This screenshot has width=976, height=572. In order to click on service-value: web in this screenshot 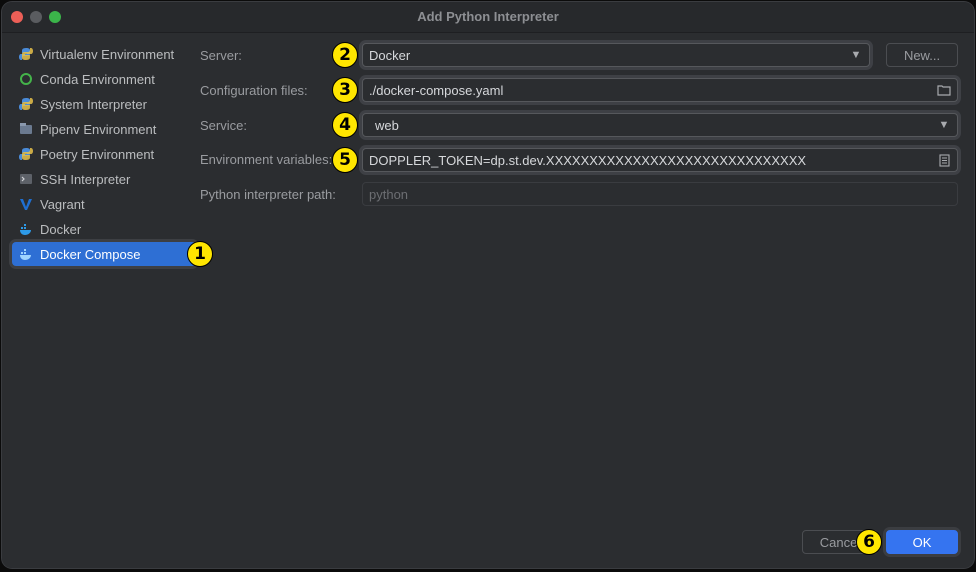, I will do `click(387, 125)`.